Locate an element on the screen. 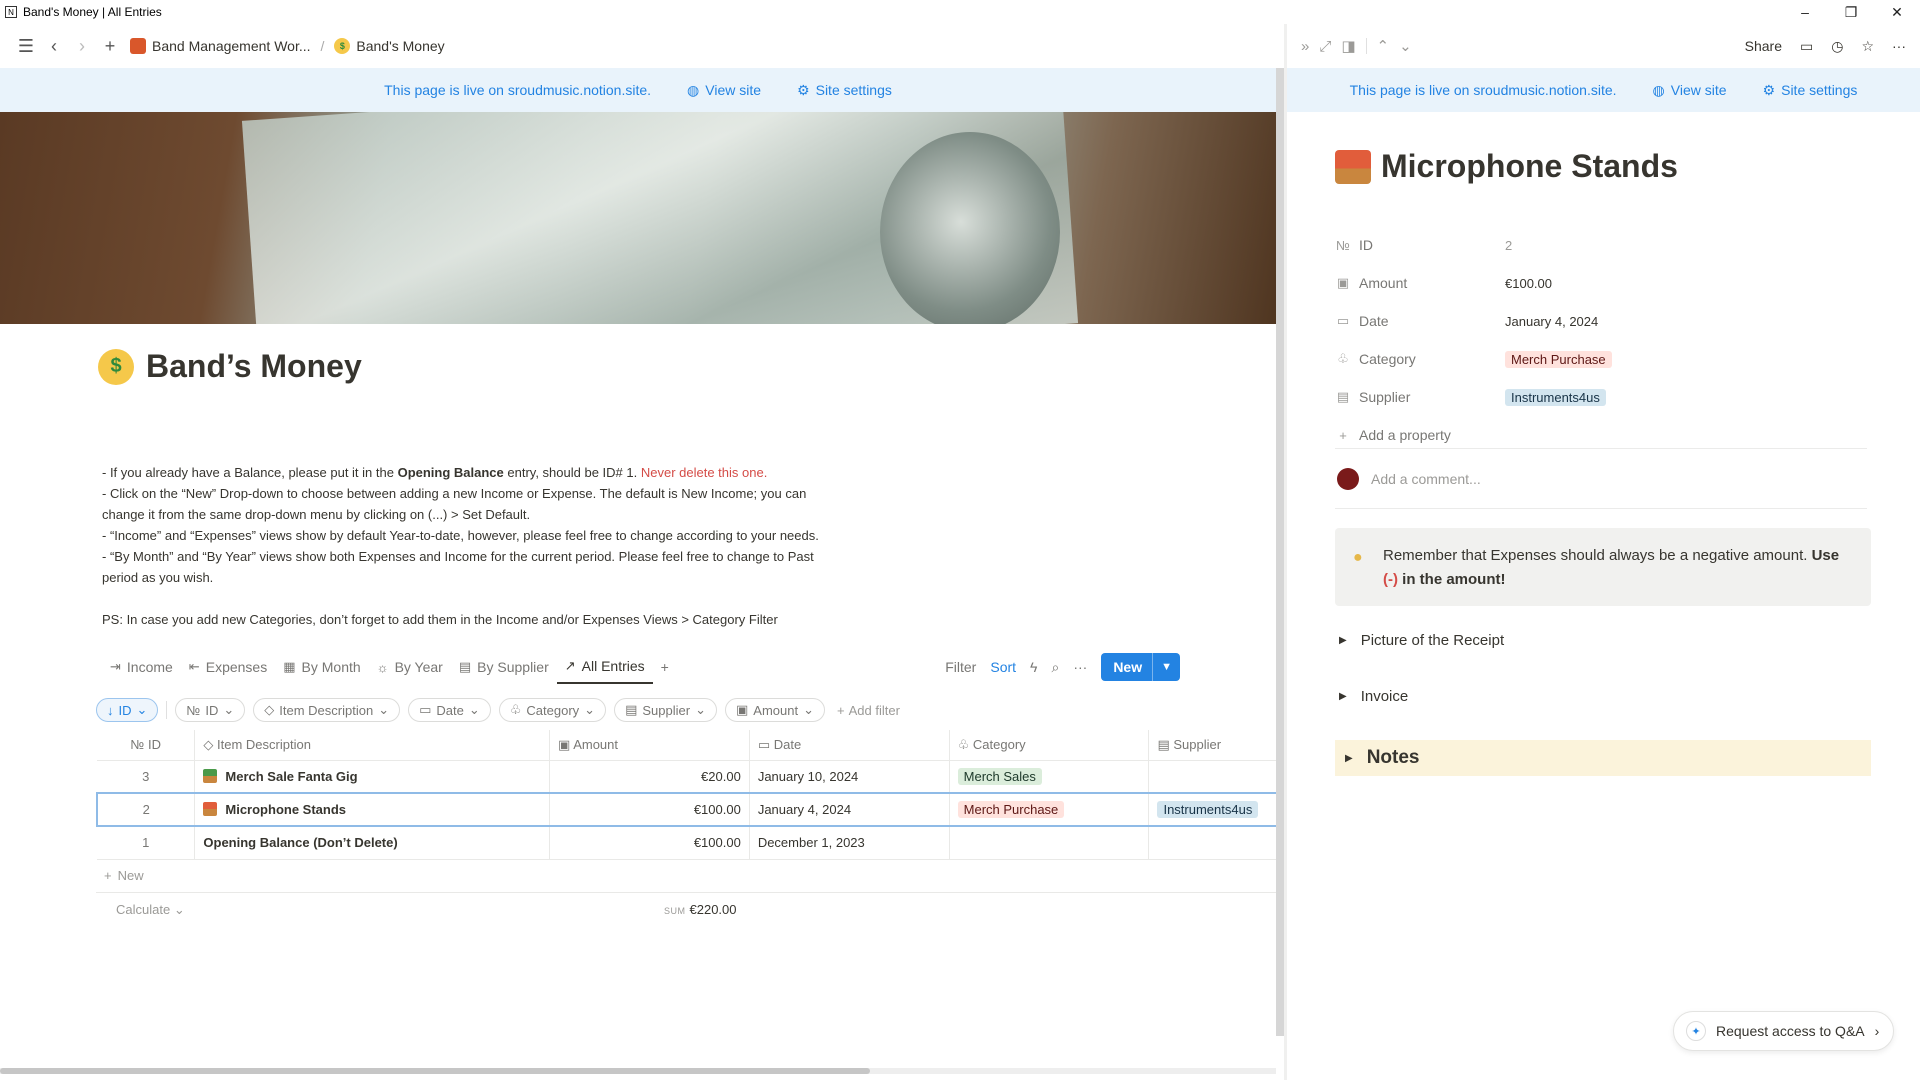  filter-chip-date: ▭ Date ⌄ is located at coordinates (449, 710).